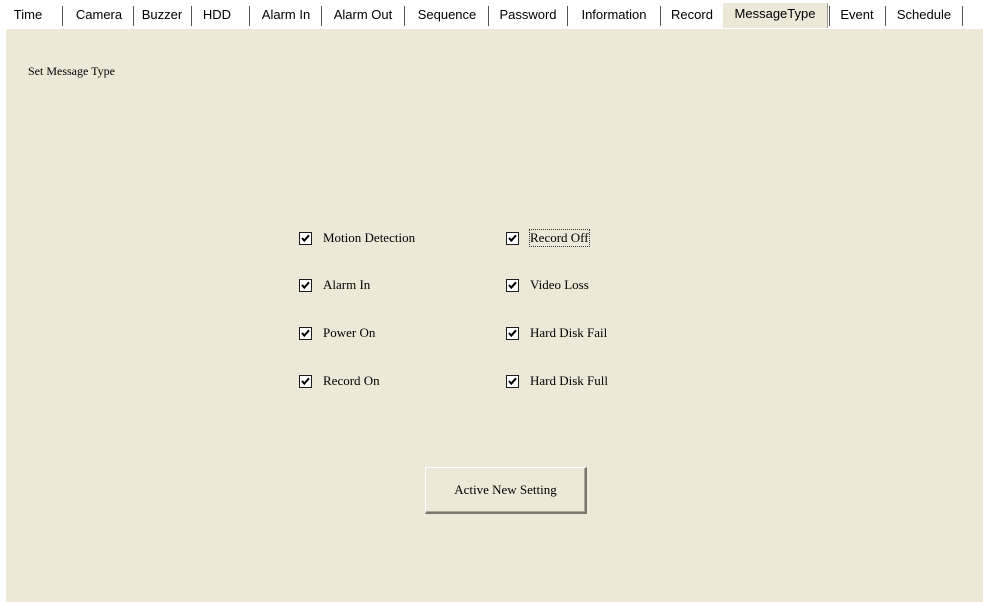  I want to click on checkbox-video-loss: Video Loss, so click(547, 285).